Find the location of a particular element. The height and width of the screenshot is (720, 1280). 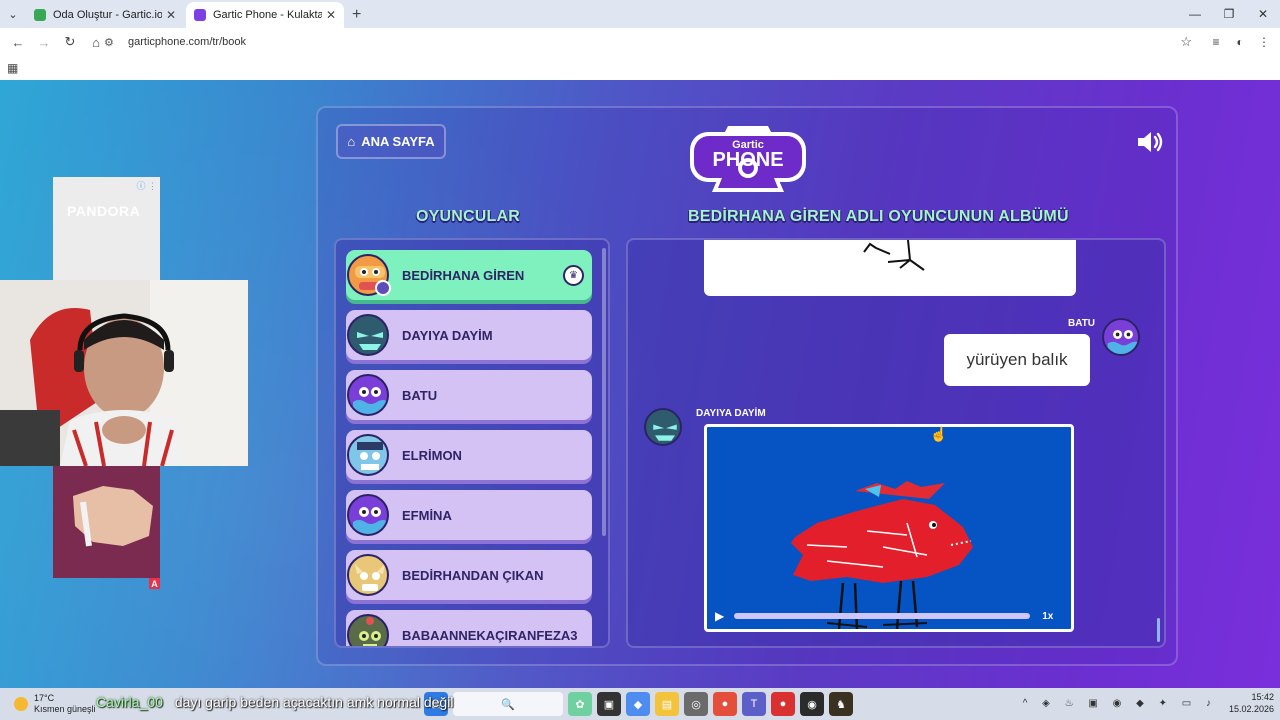

tab-title: Gartic Phone - Kulaktan Kulağa is located at coordinates (267, 15).